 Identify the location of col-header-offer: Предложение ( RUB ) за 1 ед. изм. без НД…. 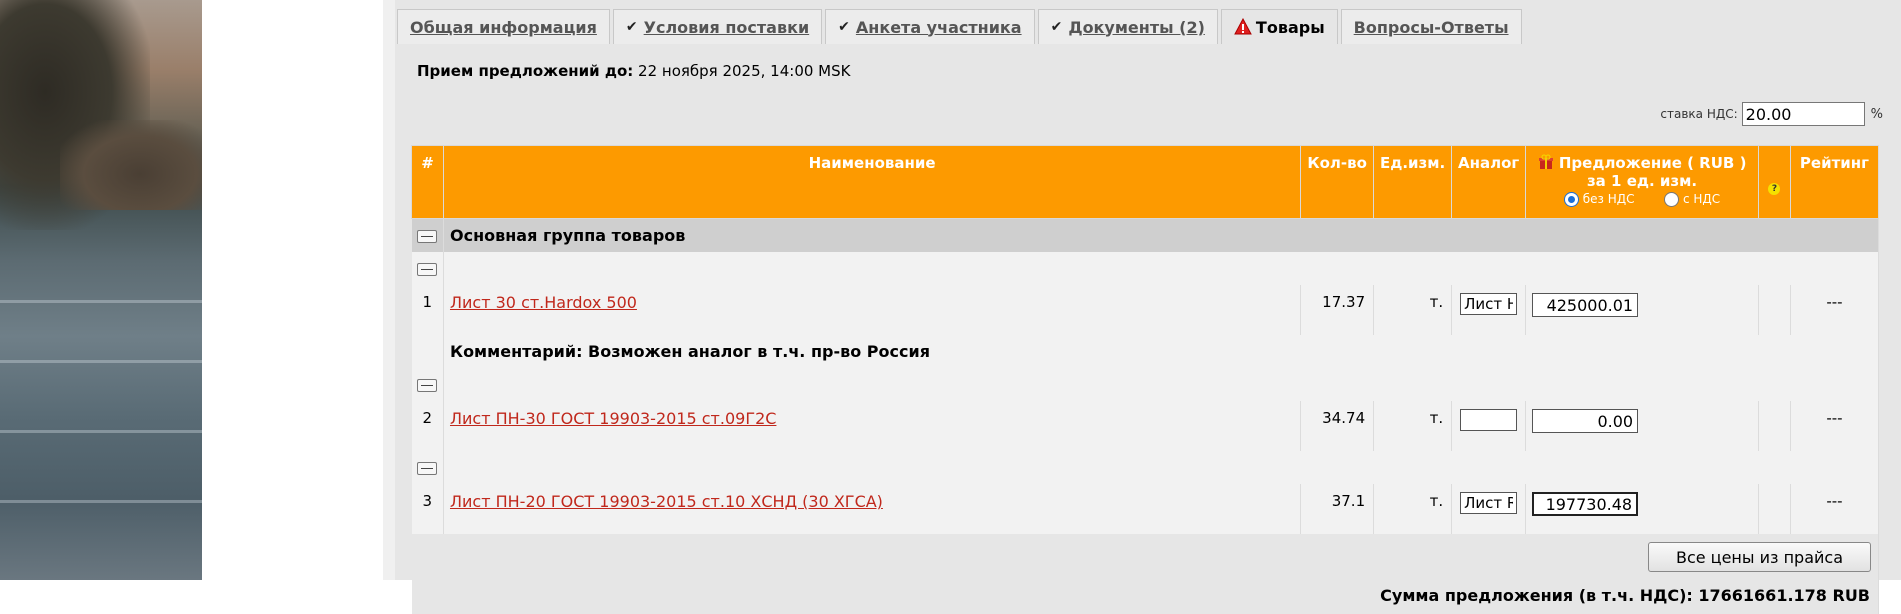
(1642, 182).